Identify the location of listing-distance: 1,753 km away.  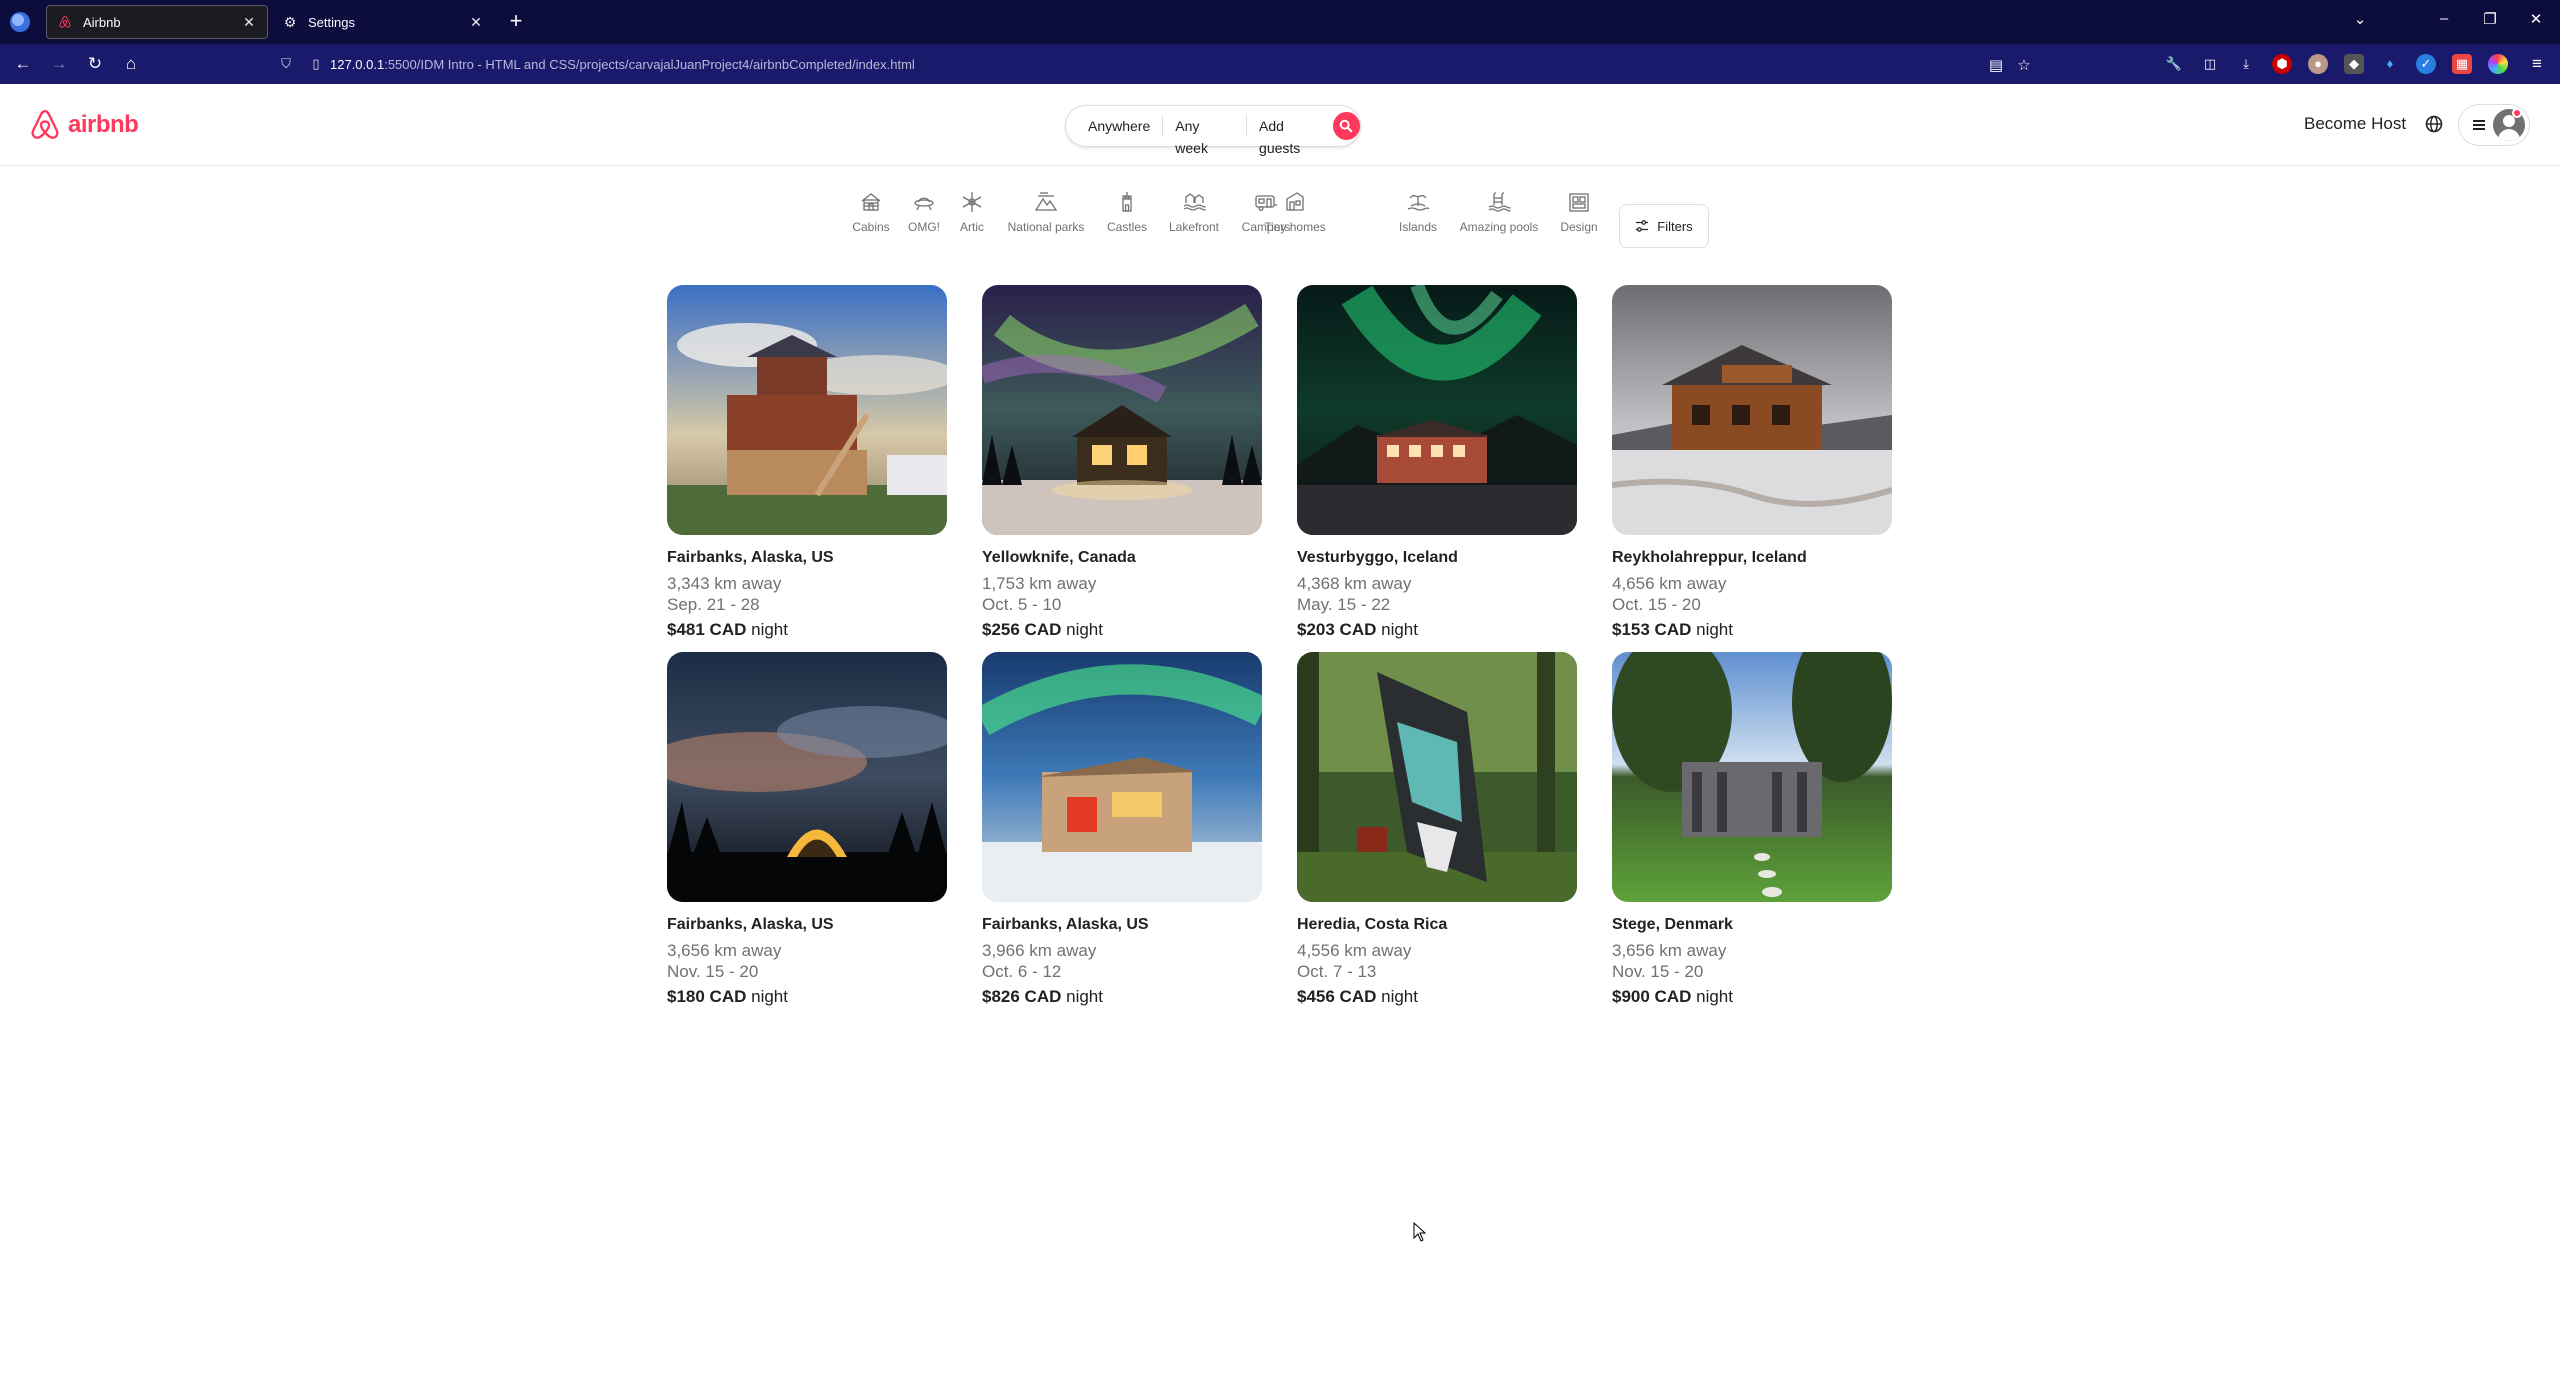
(1039, 583).